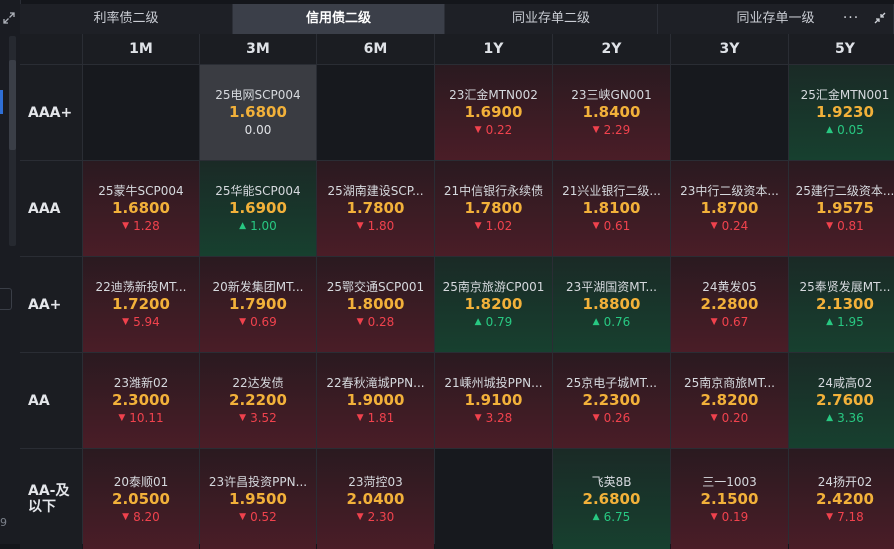  Describe the element at coordinates (729, 49) in the screenshot. I see `column-header: 3Y` at that location.